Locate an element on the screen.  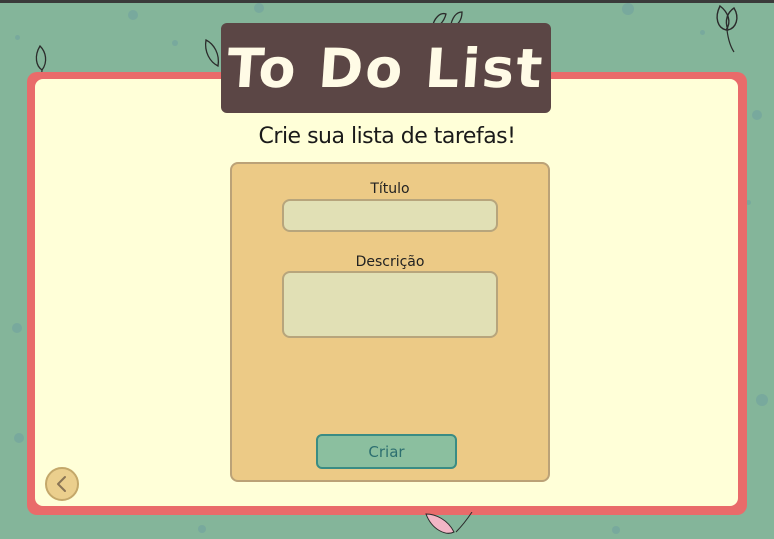
description-field-label: Descrição is located at coordinates (390, 262).